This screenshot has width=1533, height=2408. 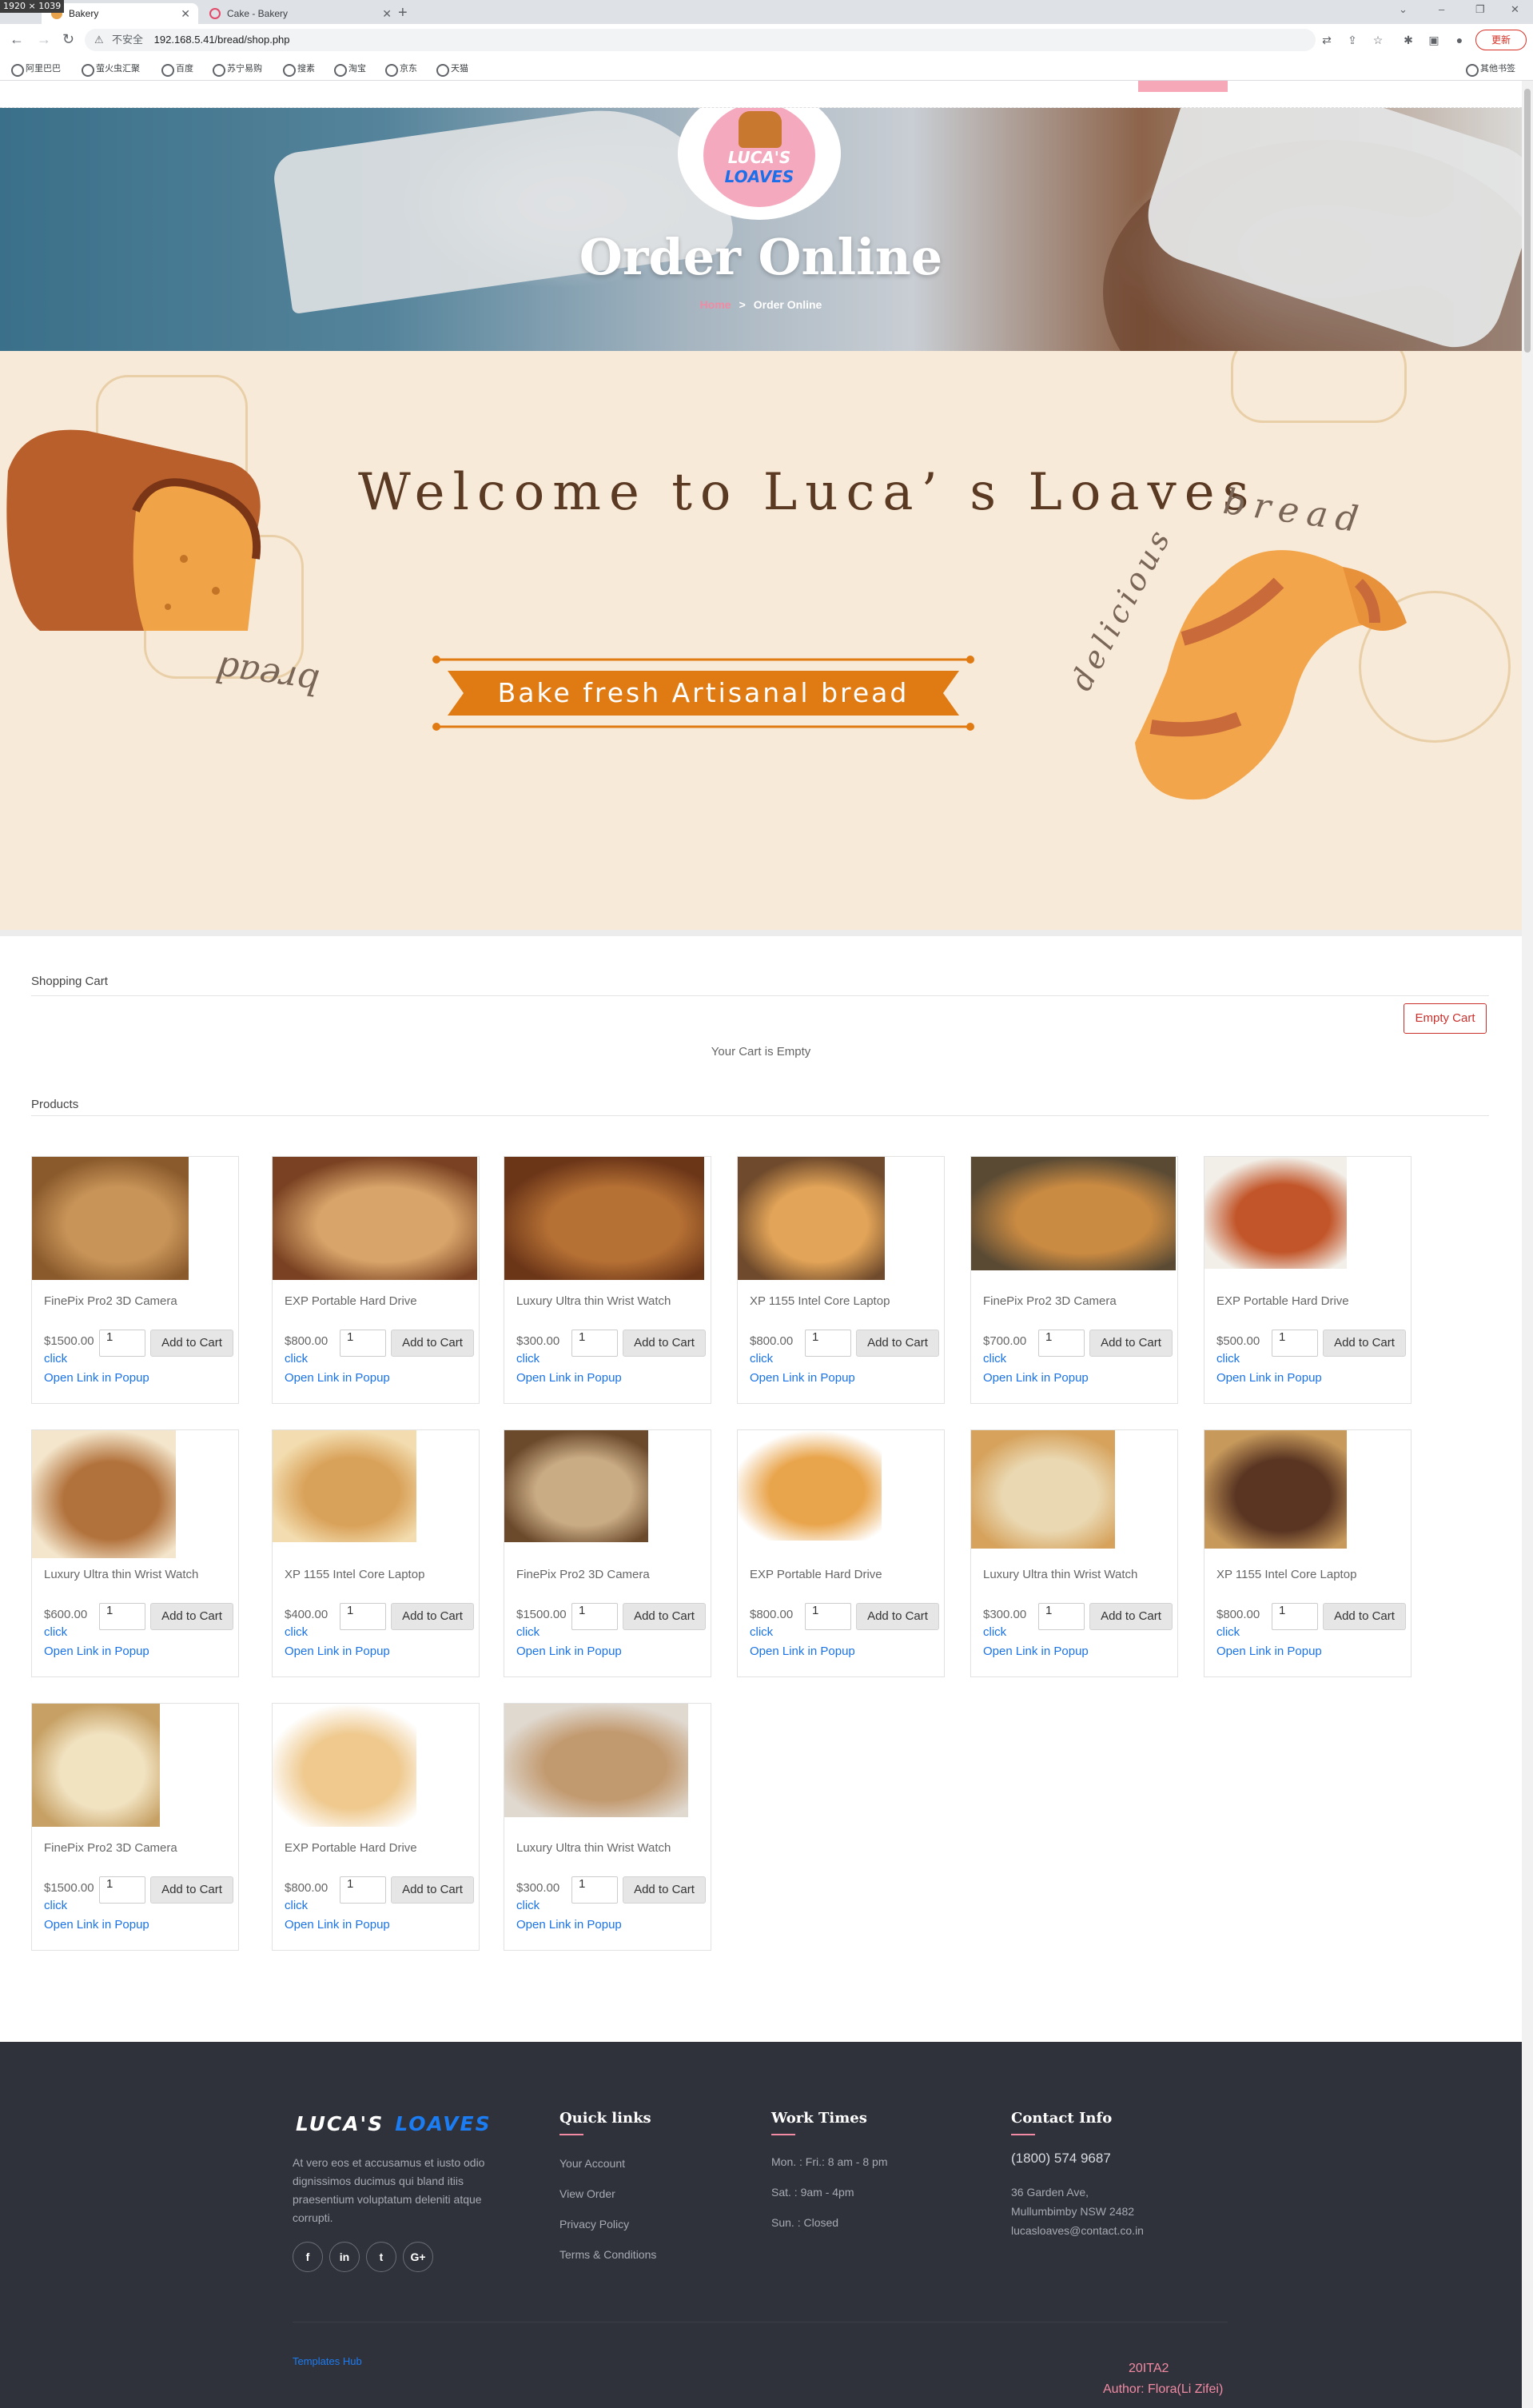 I want to click on logo: LUCA'S LOAVES, so click(x=759, y=157).